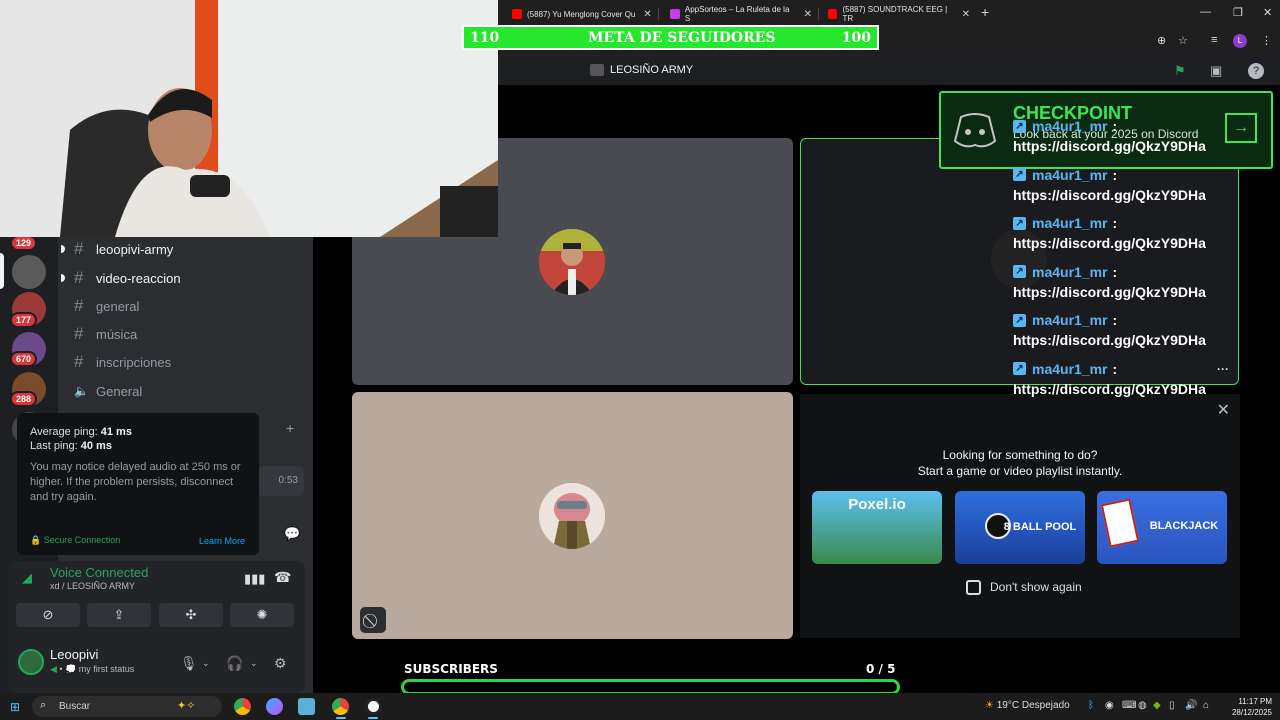 The width and height of the screenshot is (1280, 720). Describe the element at coordinates (138, 278) in the screenshot. I see `channel-name: video-reaccion` at that location.